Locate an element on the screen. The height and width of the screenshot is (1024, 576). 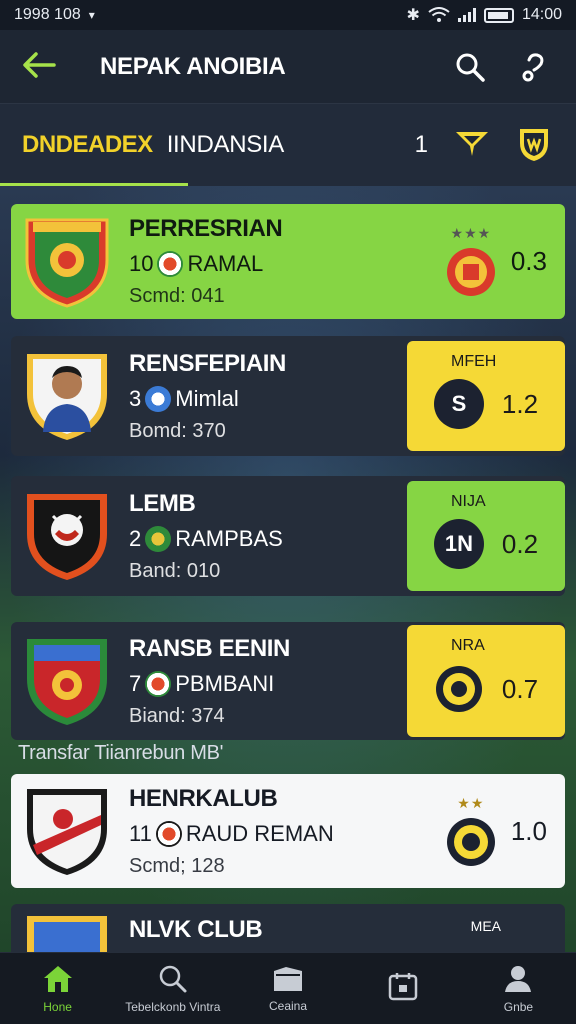
section-label: Transfar Tiianrebun MB' is located at coordinates (121, 753).